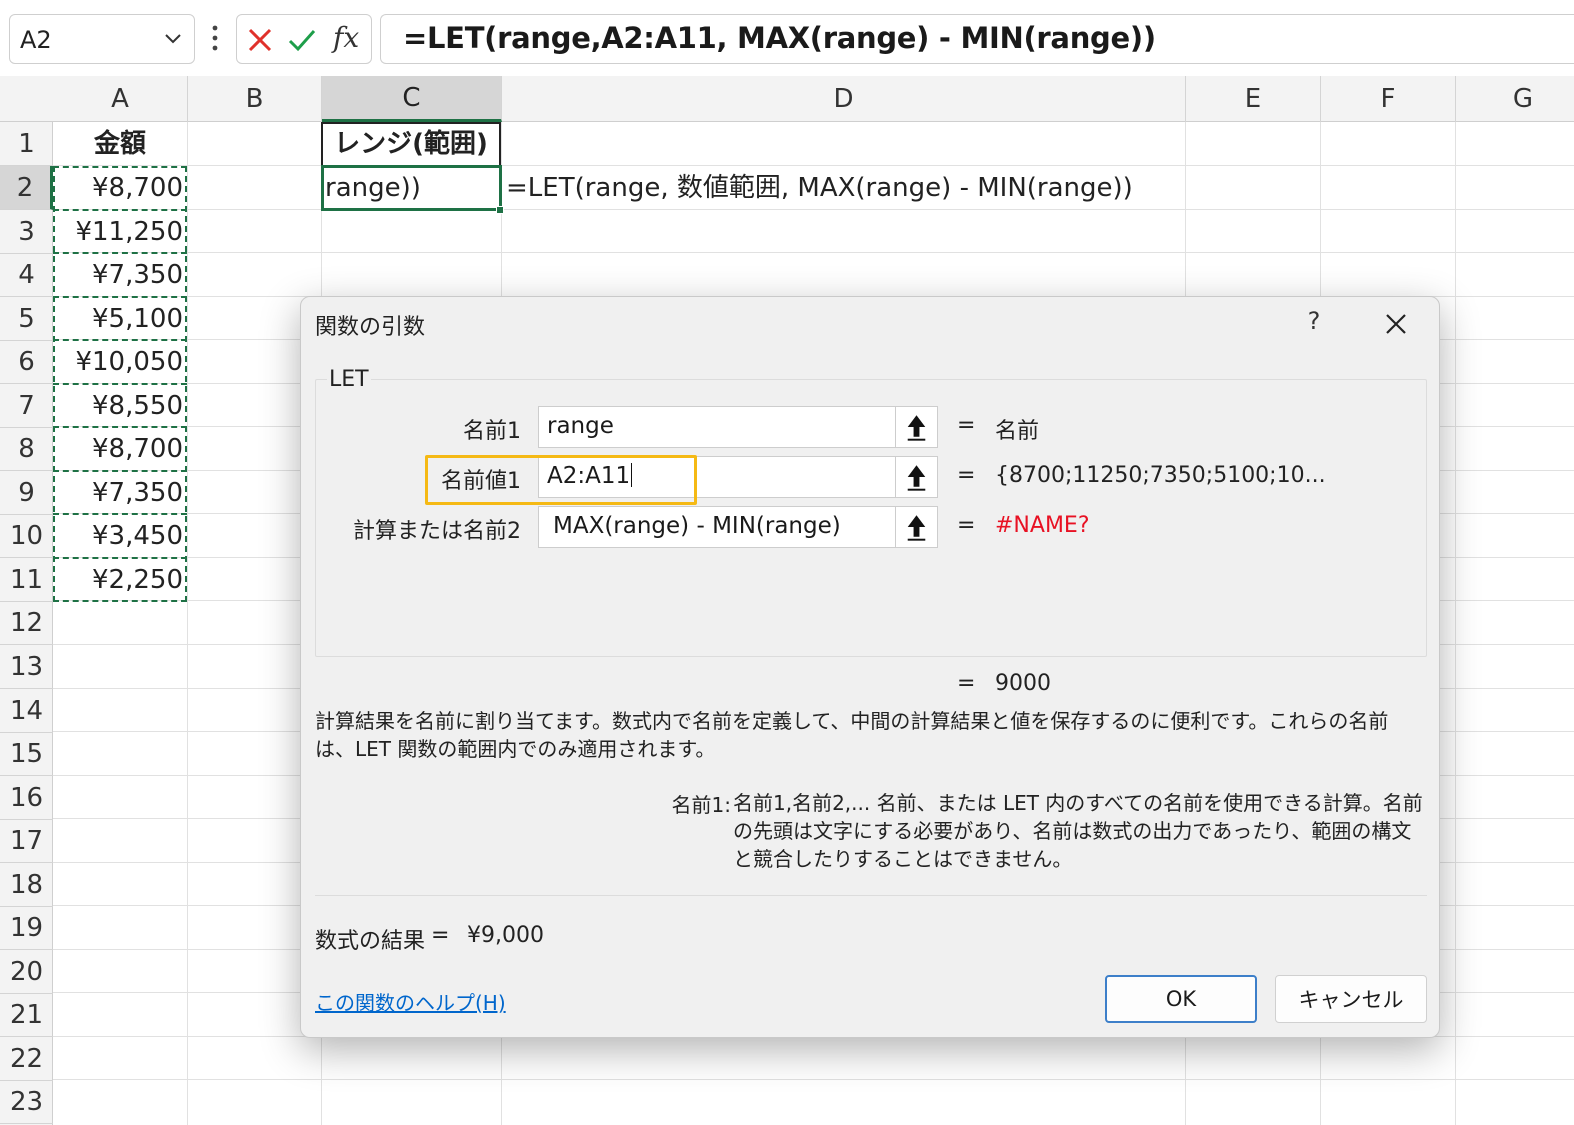 This screenshot has width=1574, height=1125. What do you see at coordinates (260, 40) in the screenshot?
I see `cancel-x-icon` at bounding box center [260, 40].